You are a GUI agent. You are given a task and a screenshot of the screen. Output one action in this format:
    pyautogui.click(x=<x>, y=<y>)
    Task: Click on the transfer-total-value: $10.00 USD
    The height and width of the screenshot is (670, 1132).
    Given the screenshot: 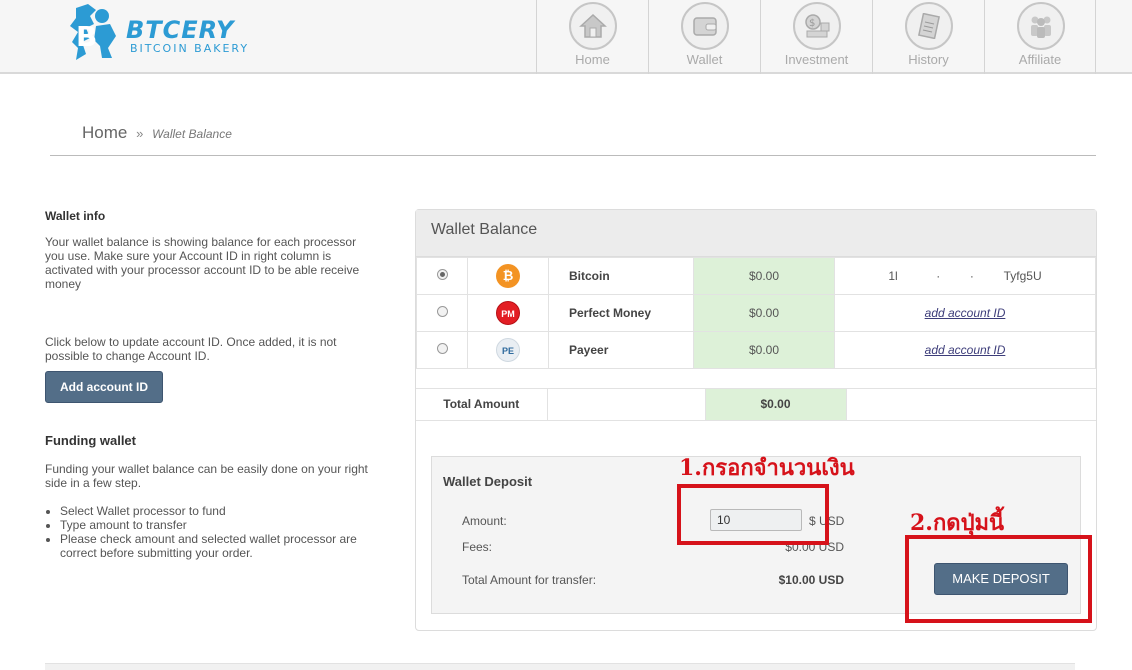 What is the action you would take?
    pyautogui.click(x=811, y=580)
    